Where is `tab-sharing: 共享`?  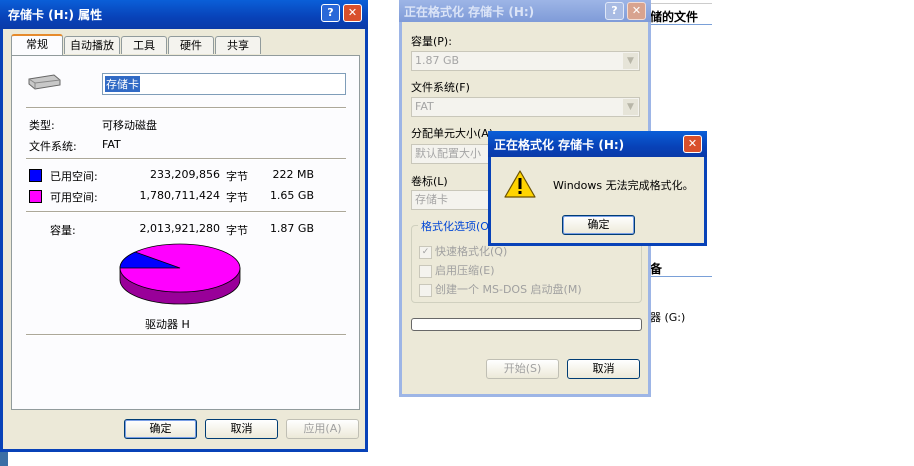
tab-sharing: 共享 is located at coordinates (238, 45).